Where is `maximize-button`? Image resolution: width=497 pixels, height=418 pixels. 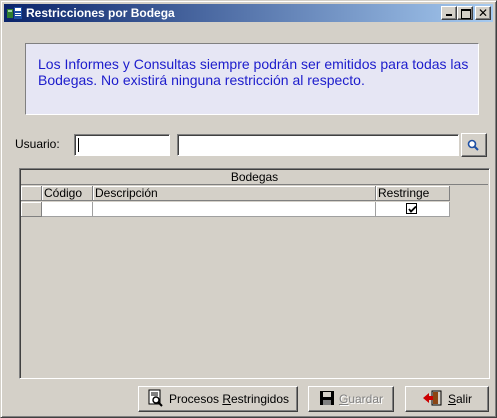 maximize-button is located at coordinates (465, 13).